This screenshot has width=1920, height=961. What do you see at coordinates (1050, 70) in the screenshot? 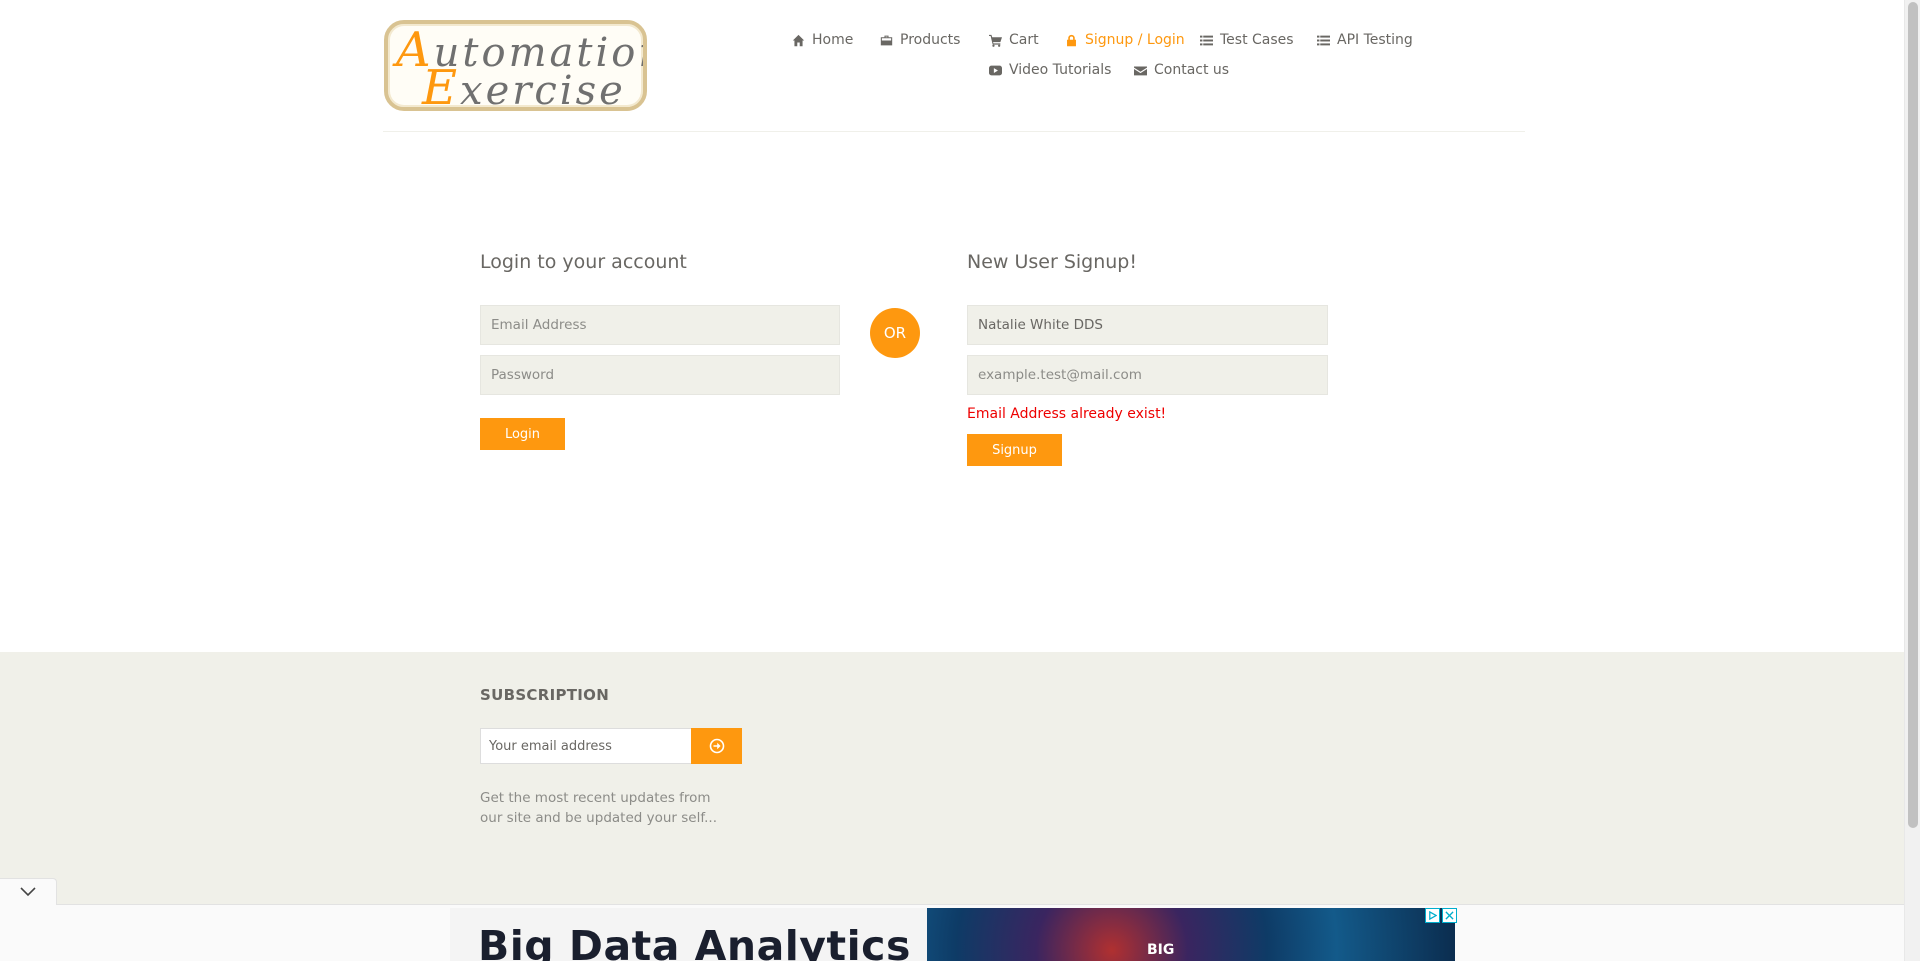
I see `nav-video-tutorials: Video Tutorials` at bounding box center [1050, 70].